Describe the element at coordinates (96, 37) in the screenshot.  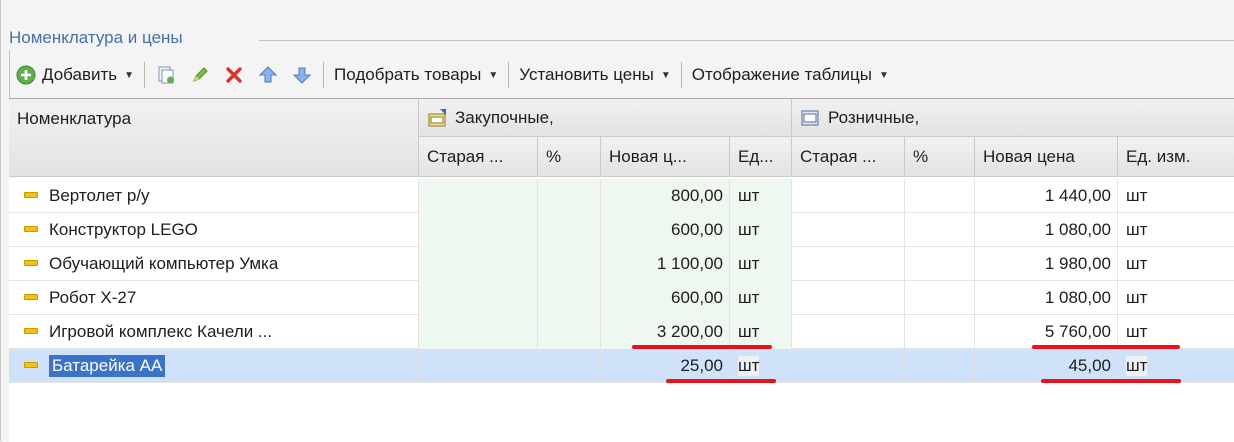
I see `group-title-text: Номенклатура и цены` at that location.